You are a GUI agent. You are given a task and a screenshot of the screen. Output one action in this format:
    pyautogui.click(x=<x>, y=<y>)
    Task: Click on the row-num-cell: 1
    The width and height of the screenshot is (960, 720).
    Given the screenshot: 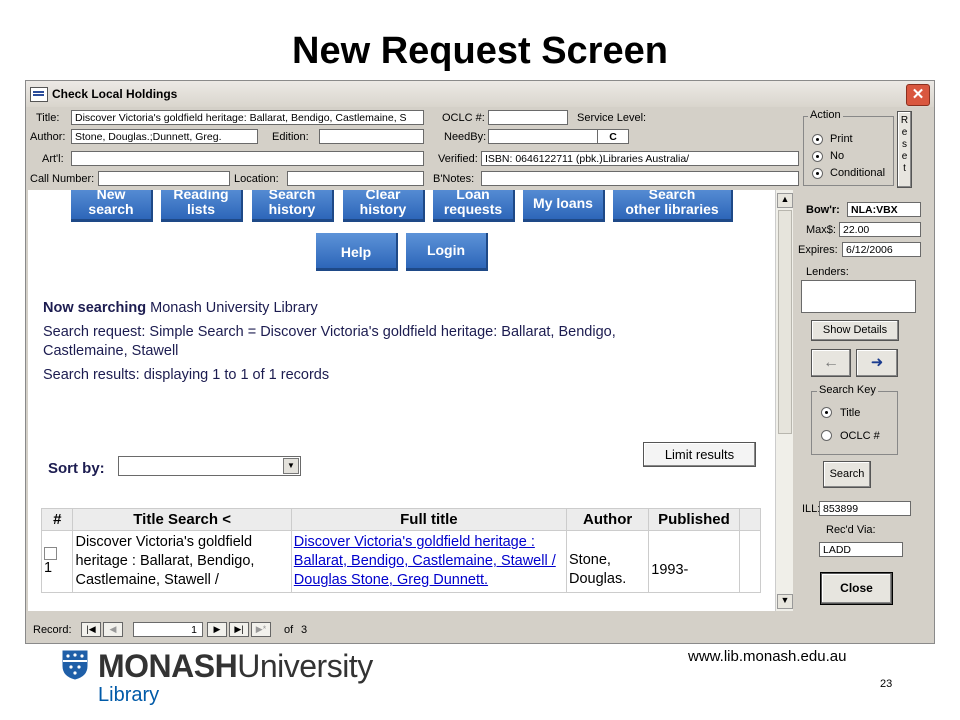 What is the action you would take?
    pyautogui.click(x=57, y=561)
    